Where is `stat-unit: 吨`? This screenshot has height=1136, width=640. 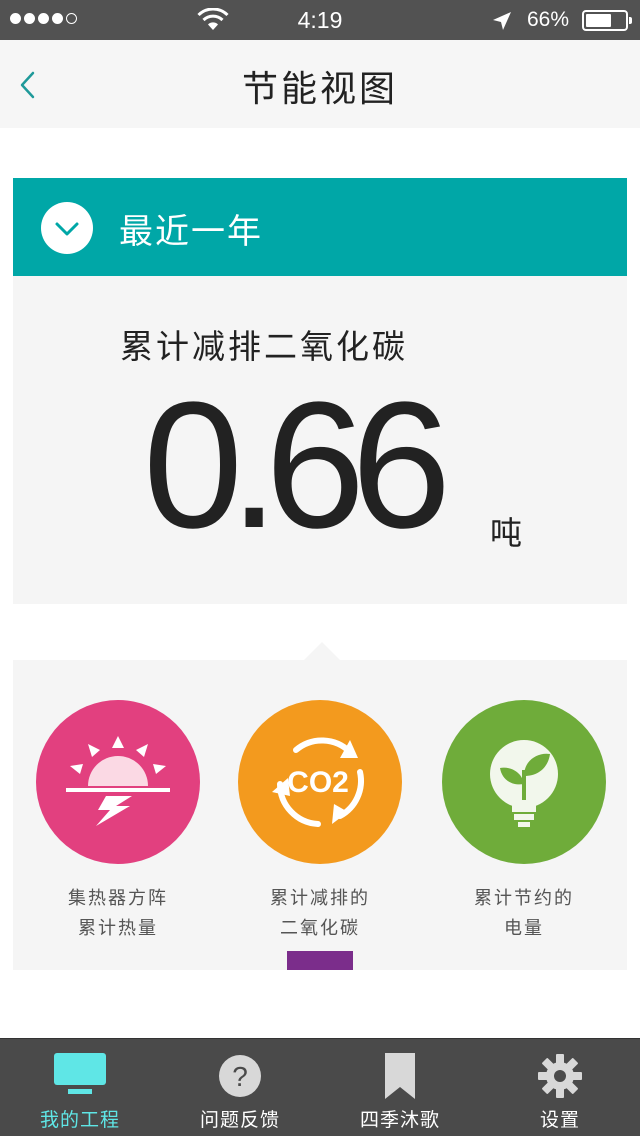
stat-unit: 吨 is located at coordinates (506, 533).